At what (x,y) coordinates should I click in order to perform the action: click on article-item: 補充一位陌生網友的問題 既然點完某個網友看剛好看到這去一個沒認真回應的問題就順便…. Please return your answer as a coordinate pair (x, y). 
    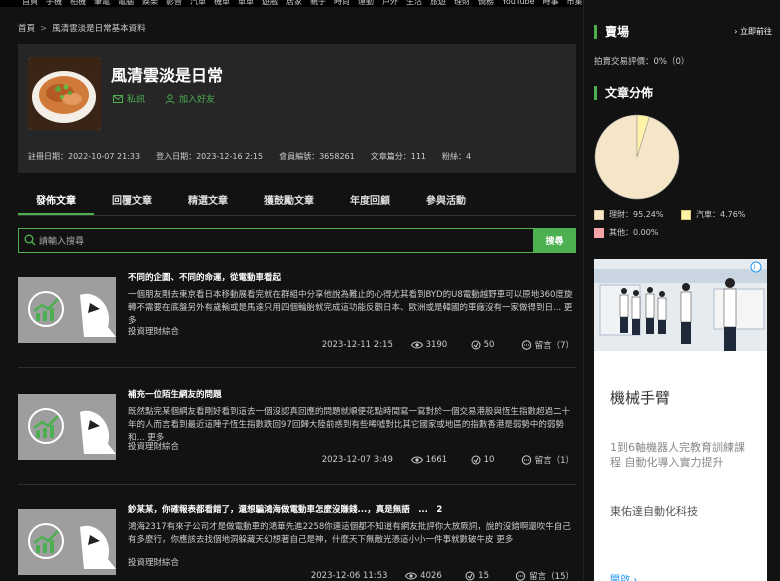
    Looking at the image, I should click on (297, 436).